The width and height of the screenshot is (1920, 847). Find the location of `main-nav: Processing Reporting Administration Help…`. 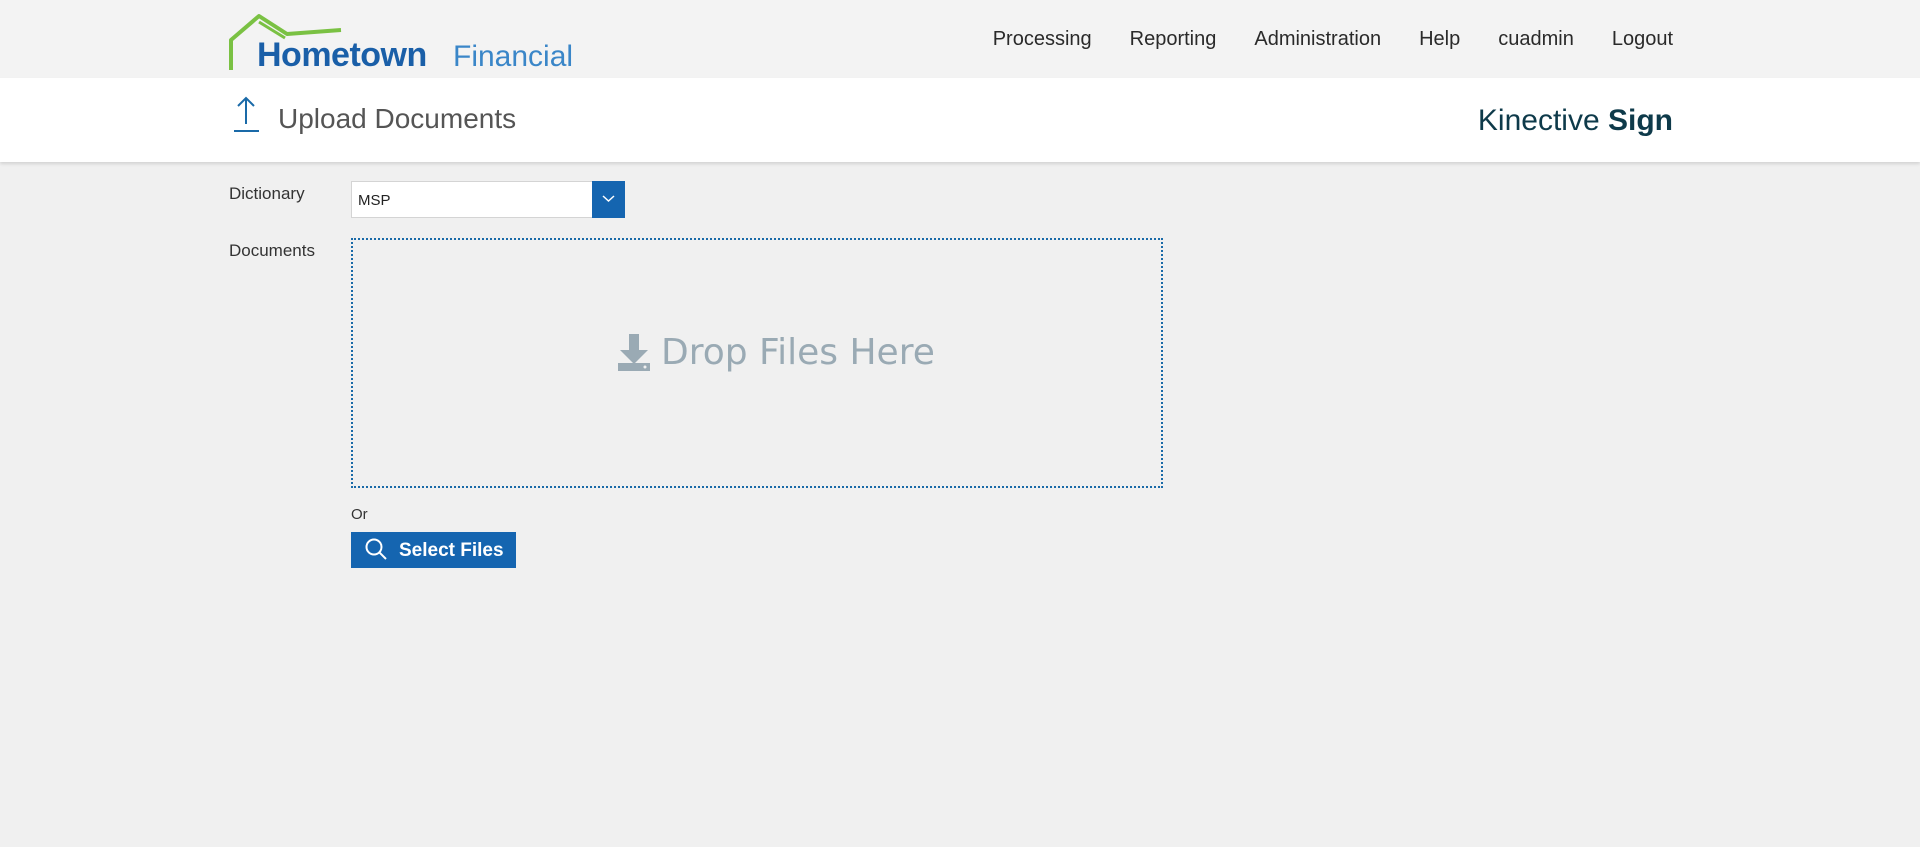

main-nav: Processing Reporting Administration Help… is located at coordinates (1314, 39).